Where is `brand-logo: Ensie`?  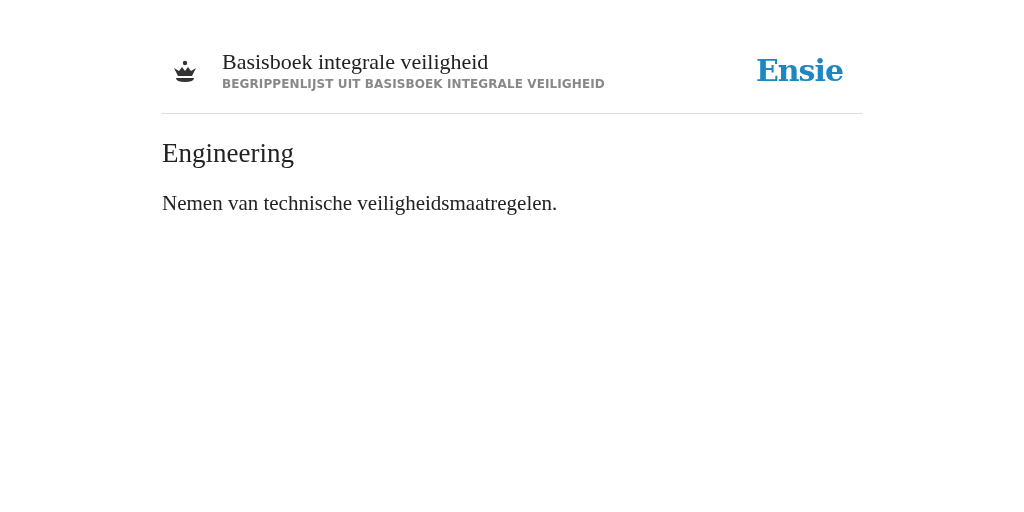 brand-logo: Ensie is located at coordinates (799, 70).